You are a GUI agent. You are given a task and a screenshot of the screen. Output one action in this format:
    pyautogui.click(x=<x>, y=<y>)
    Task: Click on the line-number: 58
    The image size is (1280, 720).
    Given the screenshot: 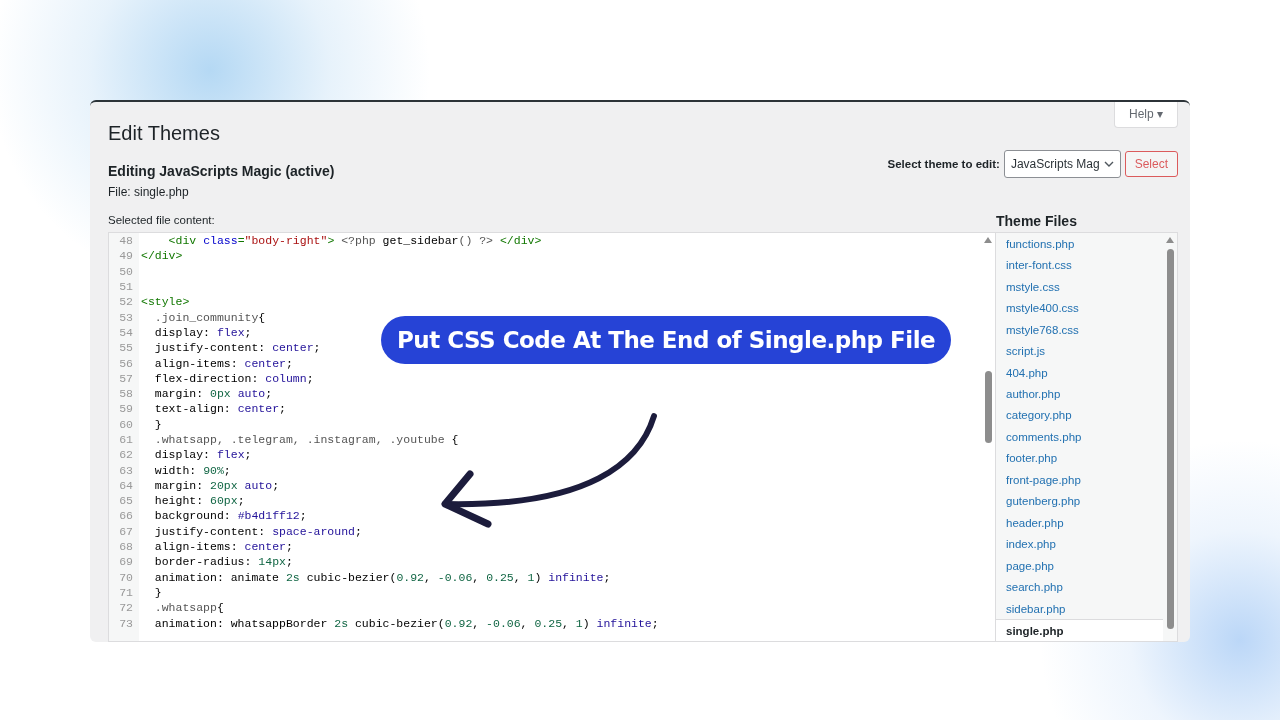 What is the action you would take?
    pyautogui.click(x=126, y=394)
    